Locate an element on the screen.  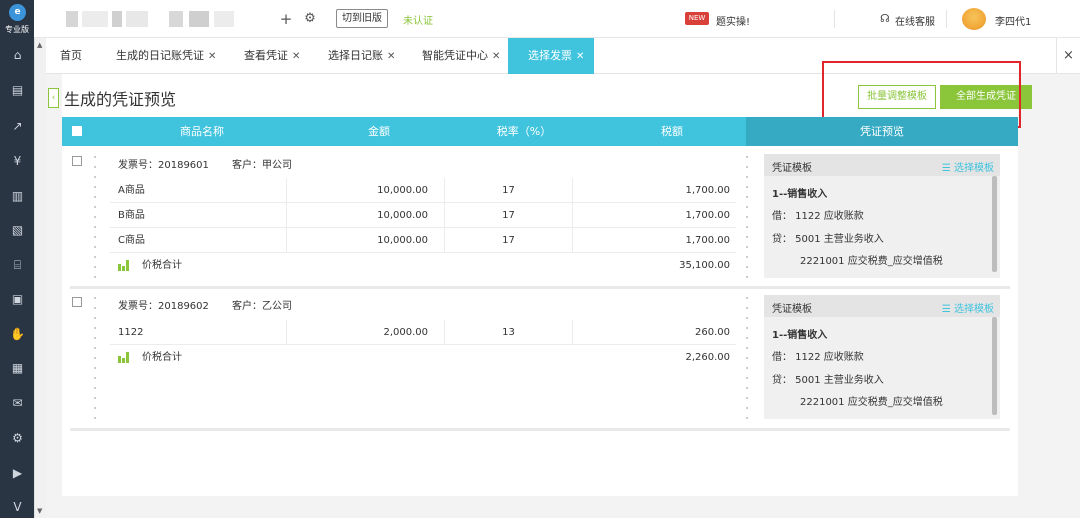
money-bag-icon: ¥ is located at coordinates (17, 161).